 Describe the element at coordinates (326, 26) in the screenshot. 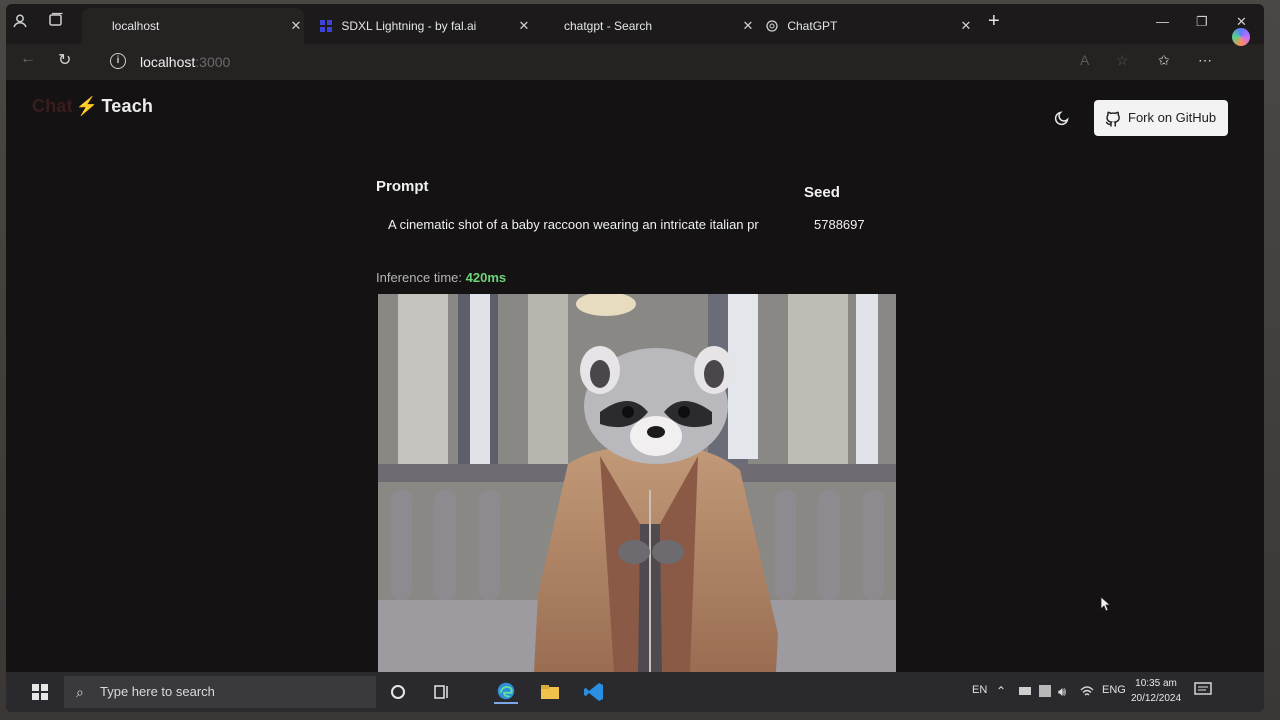

I see `fal-ai-icon` at that location.